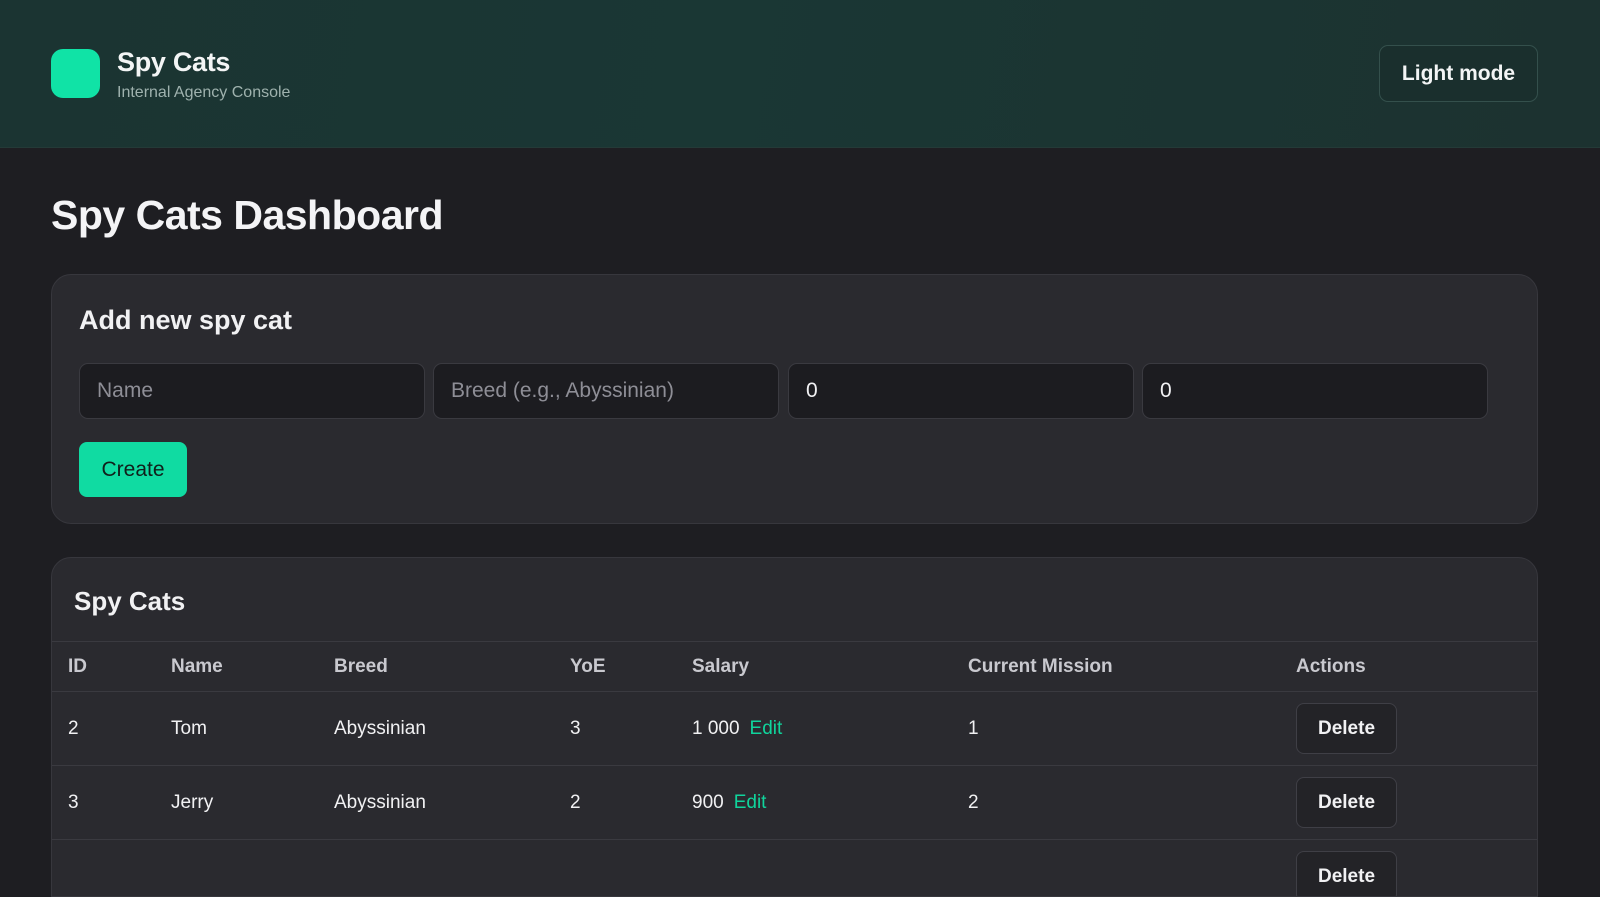  Describe the element at coordinates (436, 667) in the screenshot. I see `column-header-breed: Breed` at that location.